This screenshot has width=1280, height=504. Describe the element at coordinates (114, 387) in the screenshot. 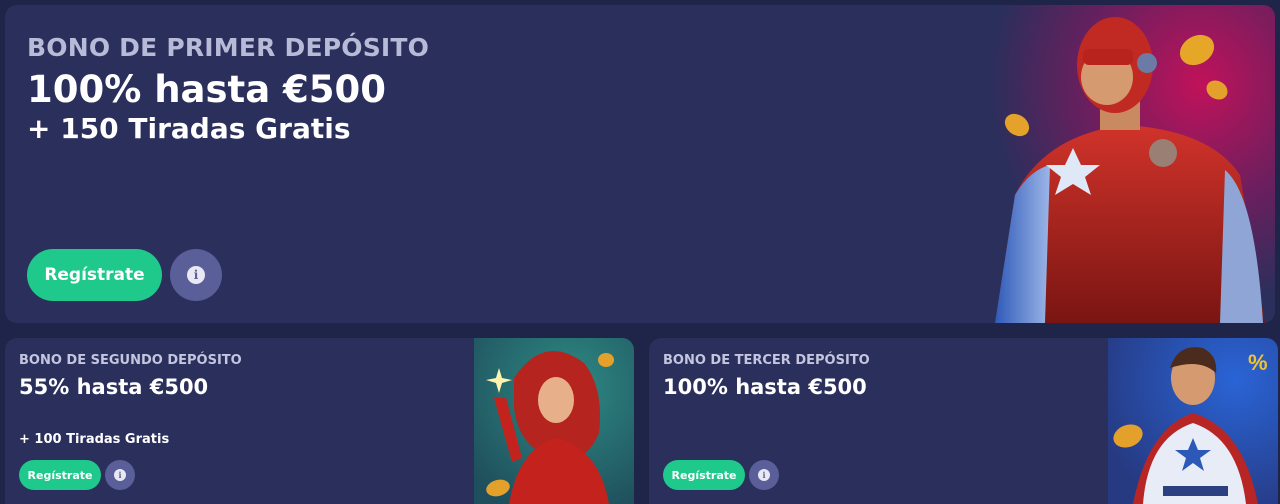

I see `second-deposit-title: 55% hasta €500` at that location.